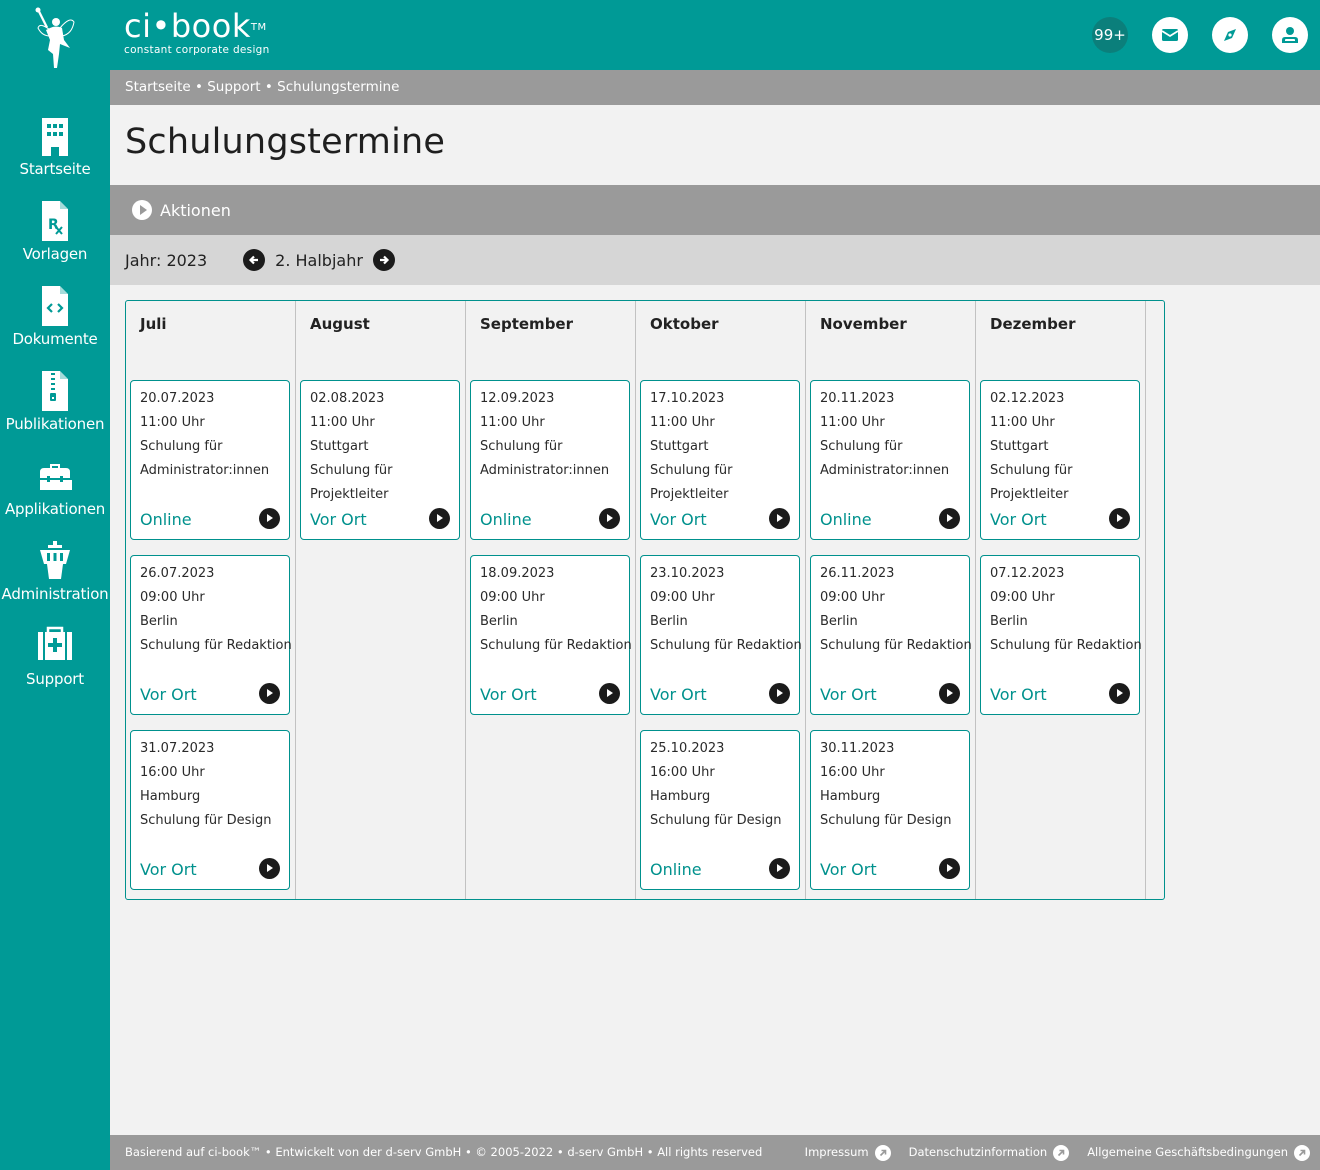 This screenshot has width=1320, height=1170. I want to click on next-period-button, so click(383, 260).